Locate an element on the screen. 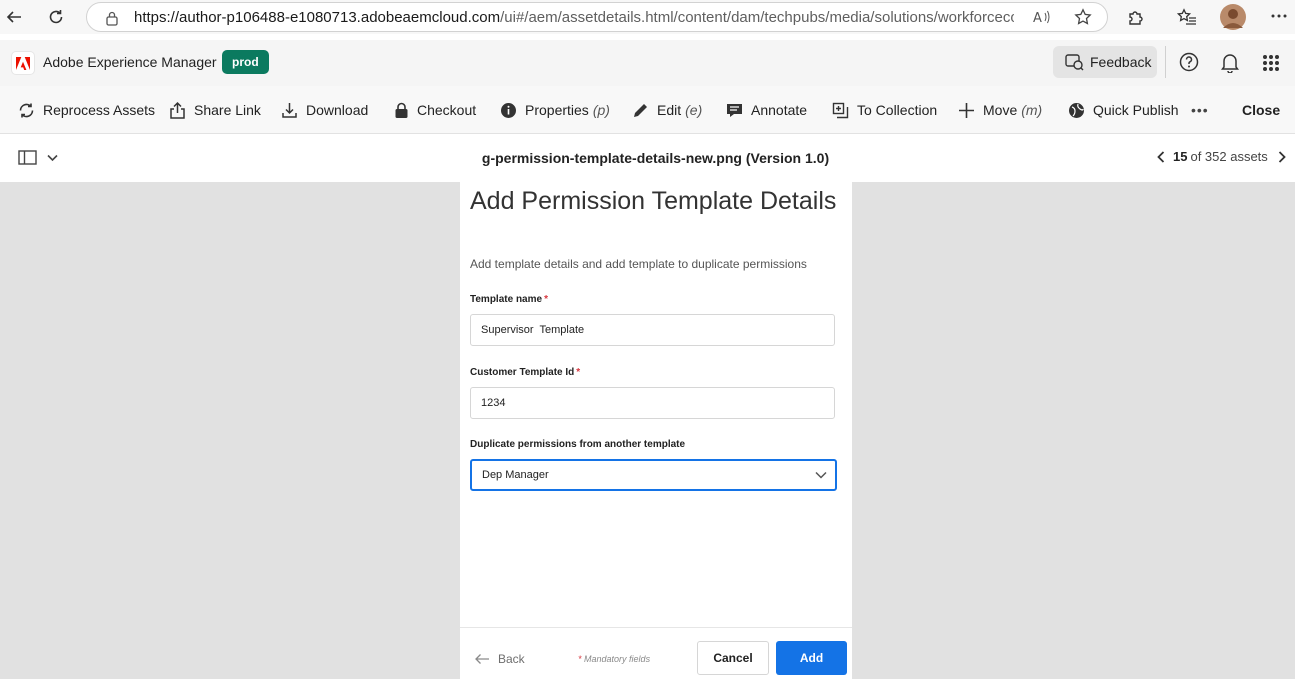 The height and width of the screenshot is (683, 1295). edit-button: Edit (e) is located at coordinates (667, 110).